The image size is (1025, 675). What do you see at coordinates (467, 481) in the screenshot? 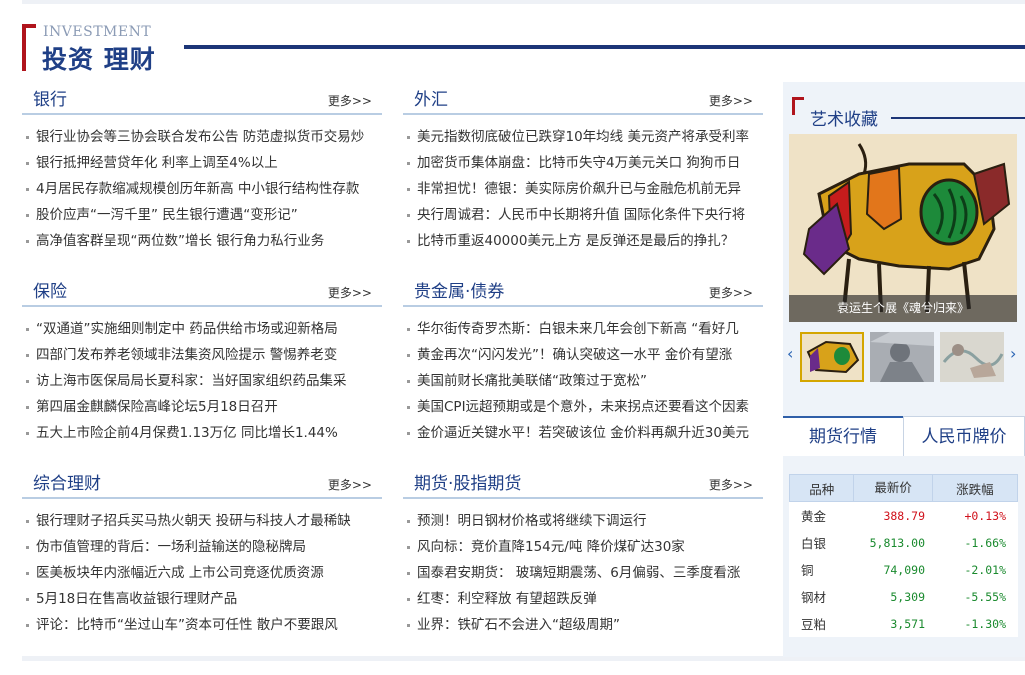
I see `section-title: 期货·股指期货` at bounding box center [467, 481].